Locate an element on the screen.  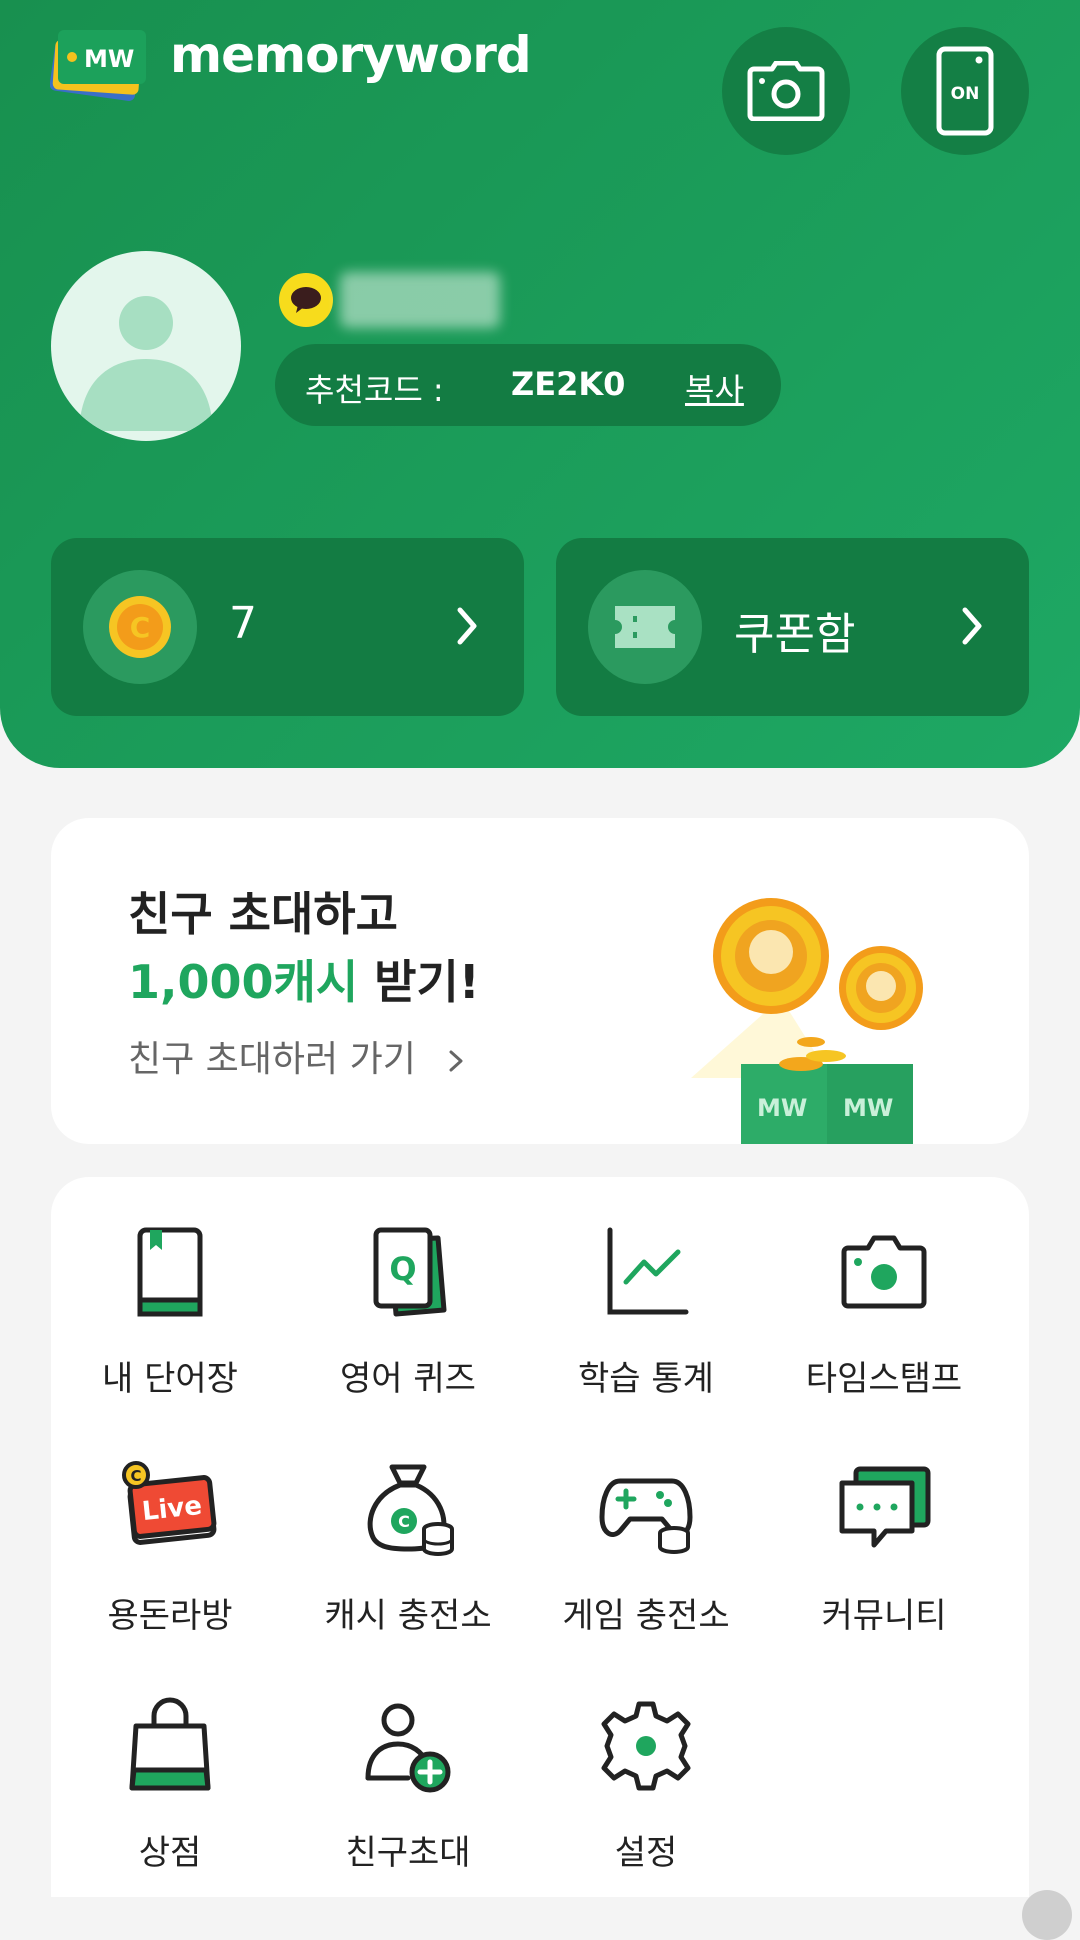
menu-label: 영어 퀴즈 is located at coordinates (408, 1379).